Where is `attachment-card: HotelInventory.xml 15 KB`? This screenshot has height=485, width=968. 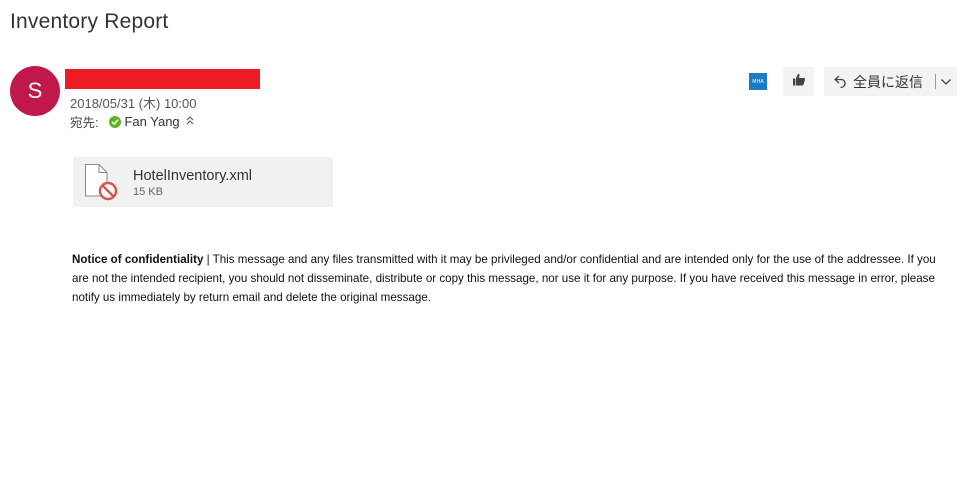 attachment-card: HotelInventory.xml 15 KB is located at coordinates (203, 182).